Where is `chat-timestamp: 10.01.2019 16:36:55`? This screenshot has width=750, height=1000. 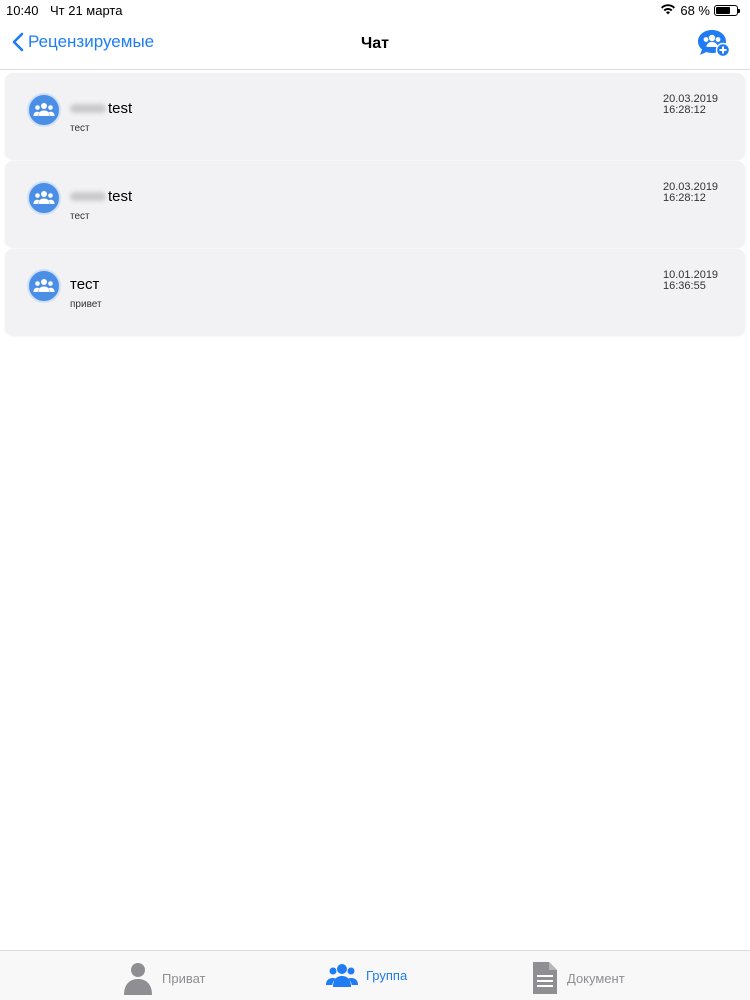 chat-timestamp: 10.01.2019 16:36:55 is located at coordinates (691, 281).